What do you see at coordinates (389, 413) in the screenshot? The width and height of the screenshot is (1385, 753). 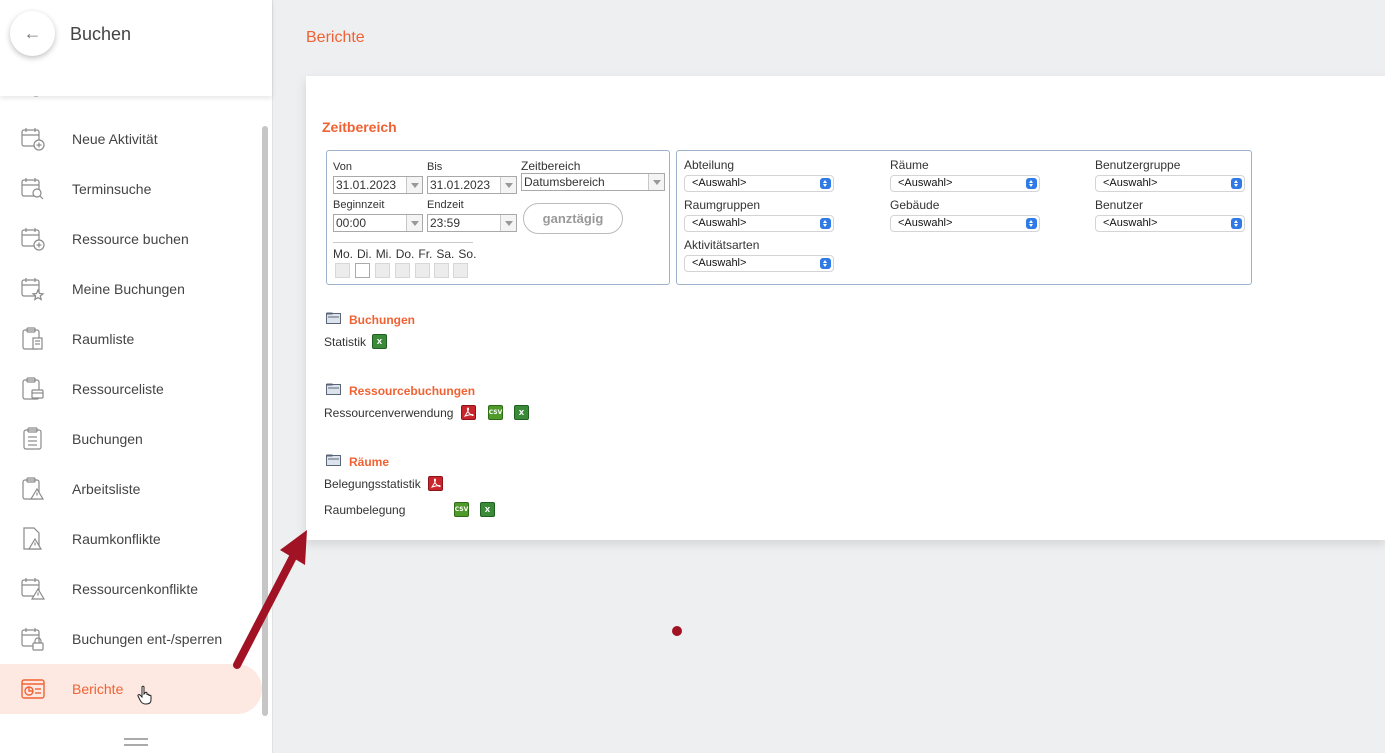 I see `report-ressourcenverwendung-label: Ressourcenverwendung` at bounding box center [389, 413].